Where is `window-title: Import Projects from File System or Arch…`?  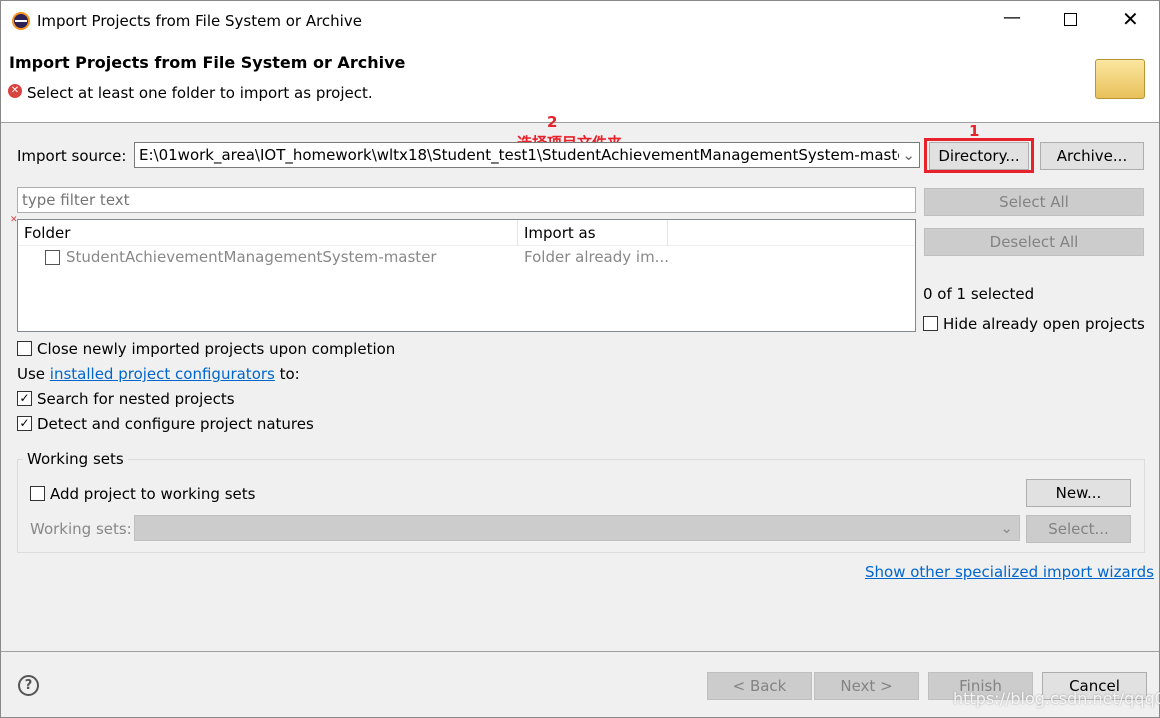
window-title: Import Projects from File System or Arch… is located at coordinates (199, 21).